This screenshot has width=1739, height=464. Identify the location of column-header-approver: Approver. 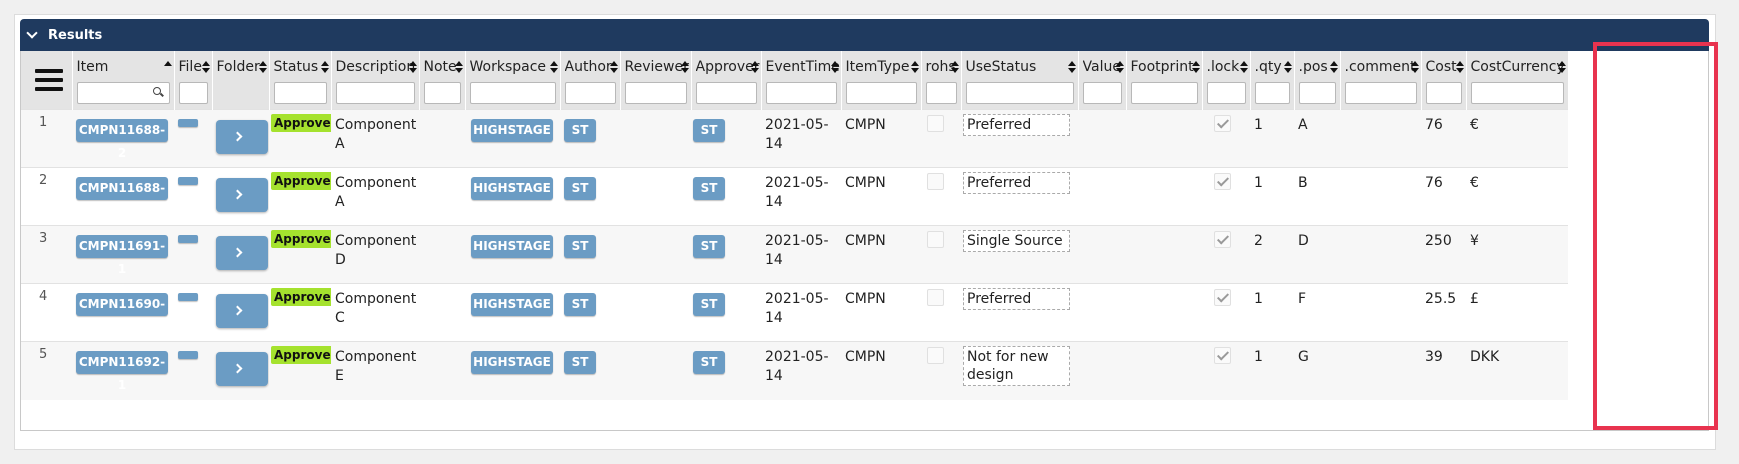
(726, 80).